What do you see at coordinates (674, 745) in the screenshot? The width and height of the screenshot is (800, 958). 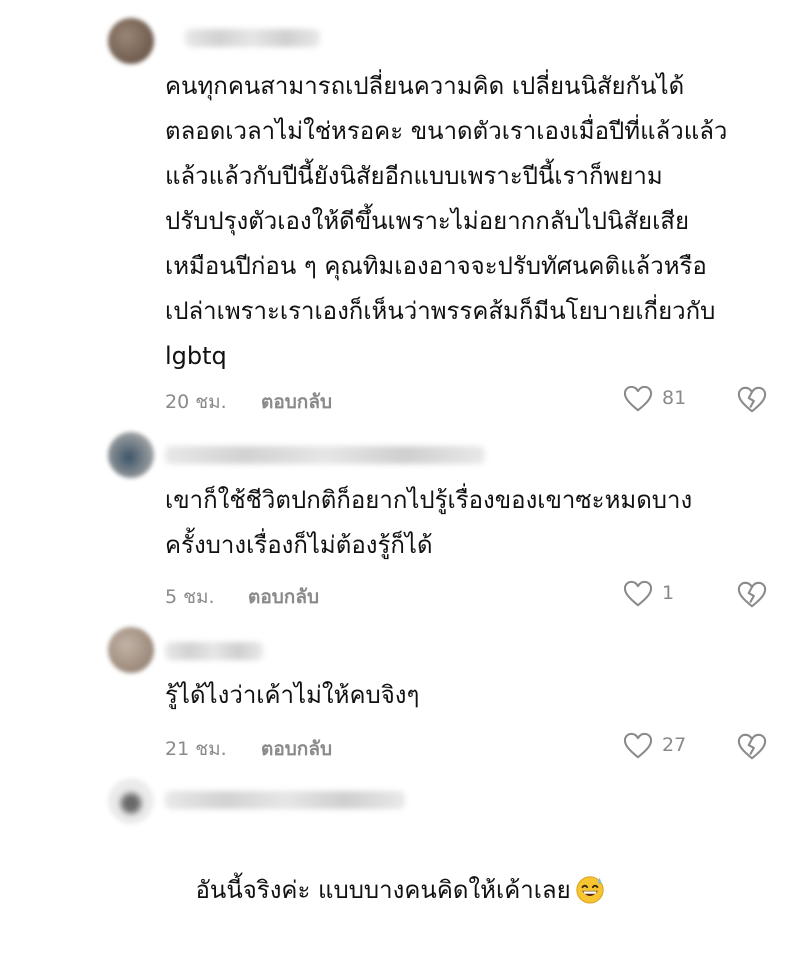 I see `like-count: 27` at bounding box center [674, 745].